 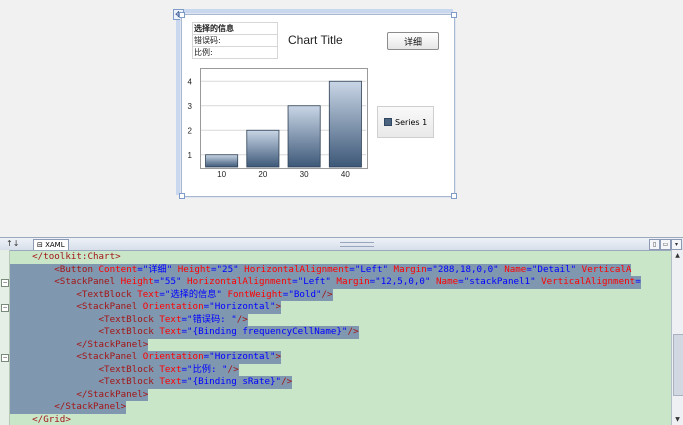 I want to click on legend-label: Series 1, so click(x=411, y=122).